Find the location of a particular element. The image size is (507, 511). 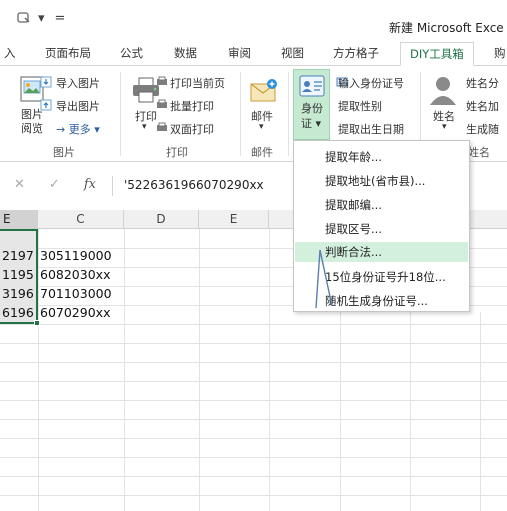

qat-customize-icon: = is located at coordinates (60, 18).